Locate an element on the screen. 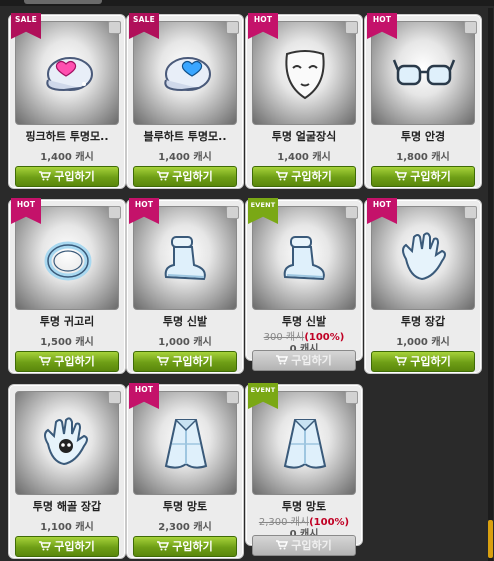 The image size is (494, 561). skull-glove-icon is located at coordinates (68, 444).